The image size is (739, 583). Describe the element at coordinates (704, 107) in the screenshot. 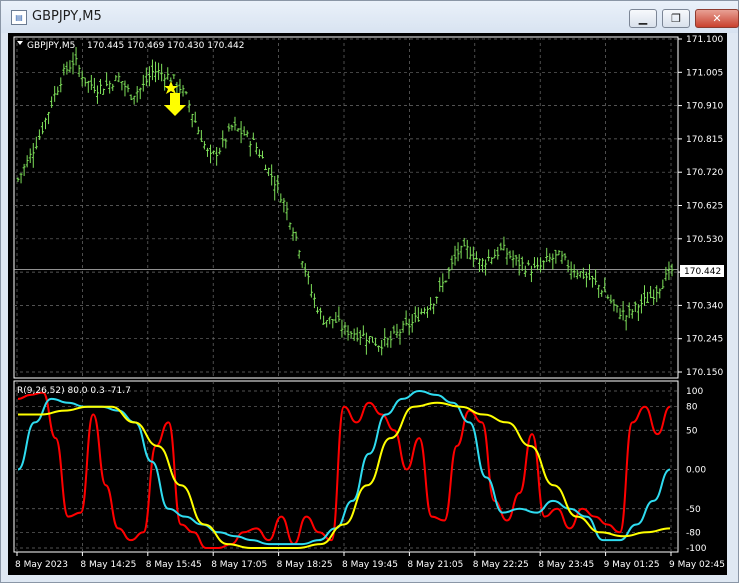

I see `price-tick-label: 170.910` at that location.